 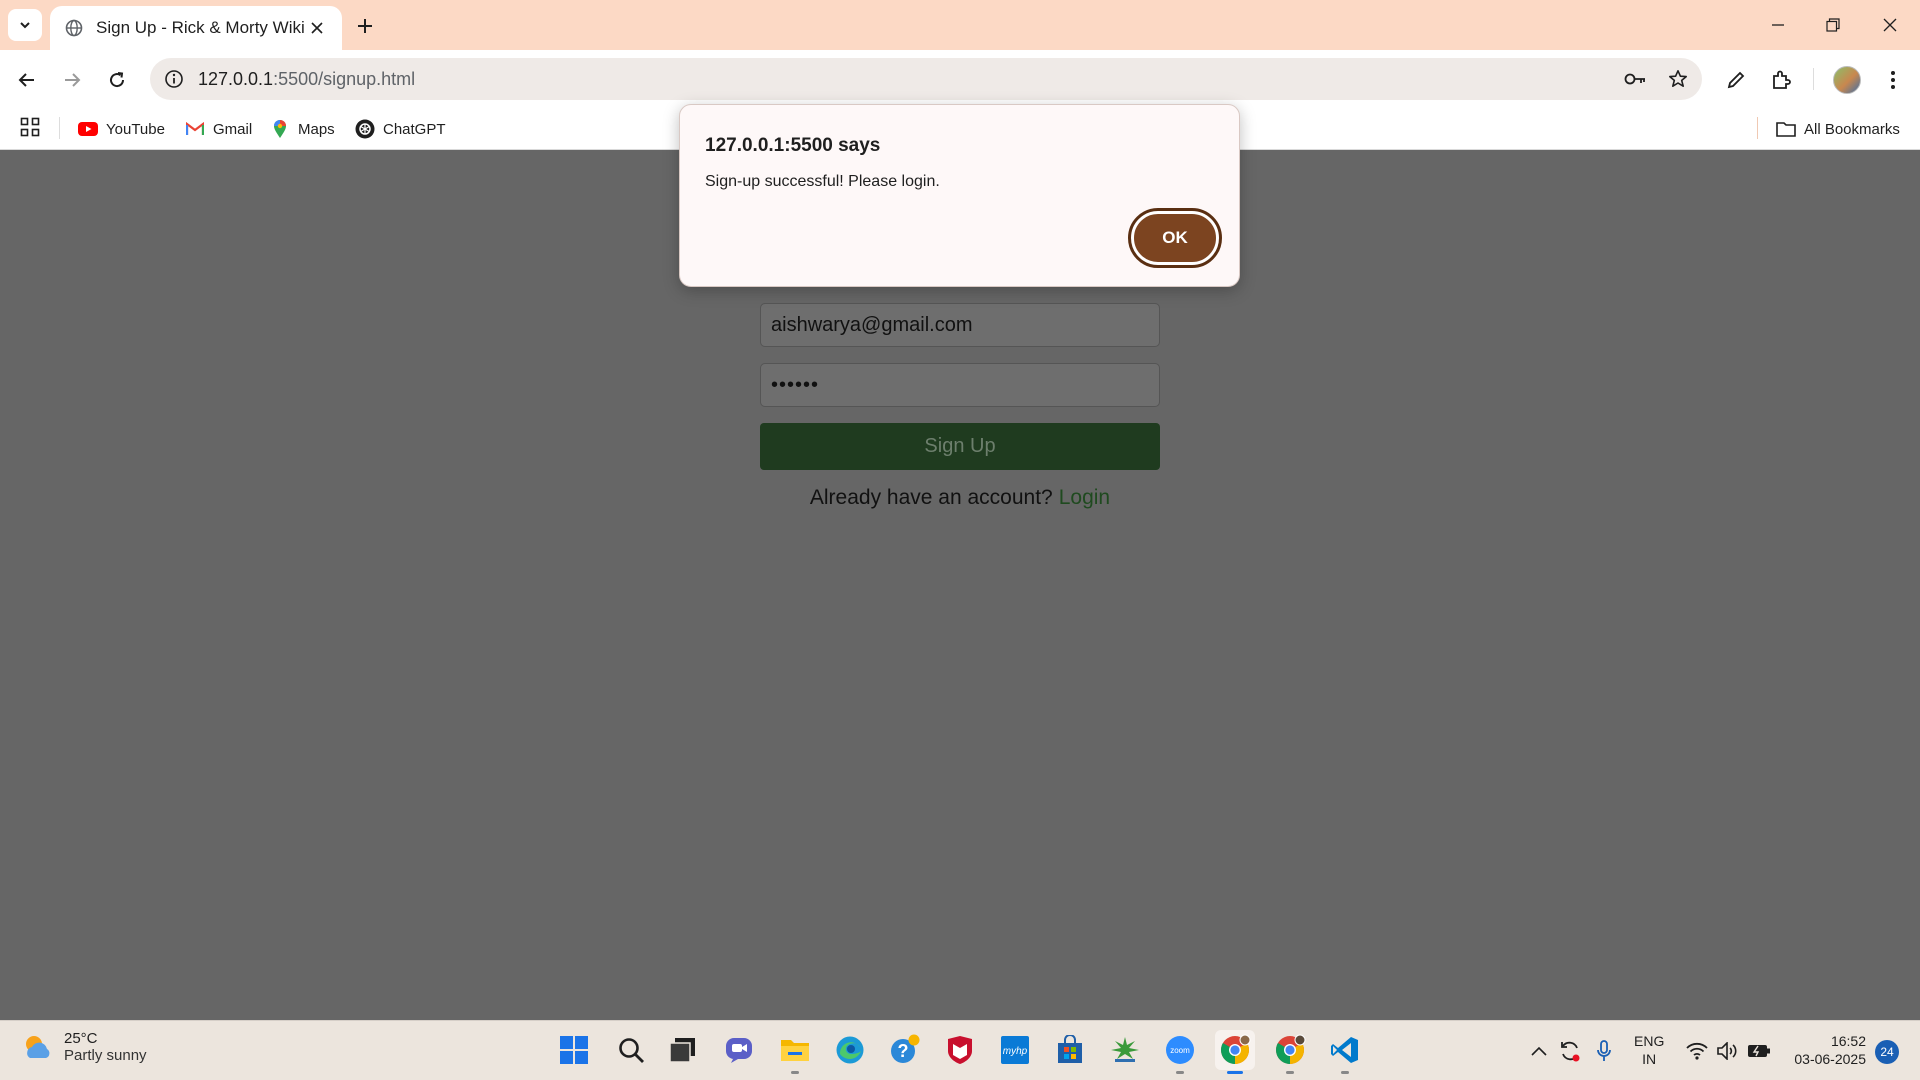 I want to click on back-button, so click(x=27, y=80).